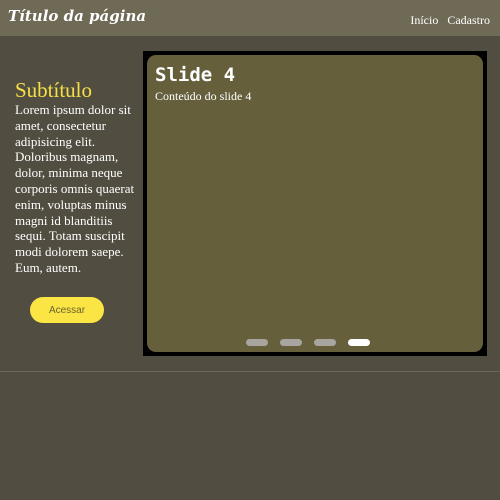 This screenshot has width=500, height=500. What do you see at coordinates (67, 310) in the screenshot?
I see `access-button: Acessar` at bounding box center [67, 310].